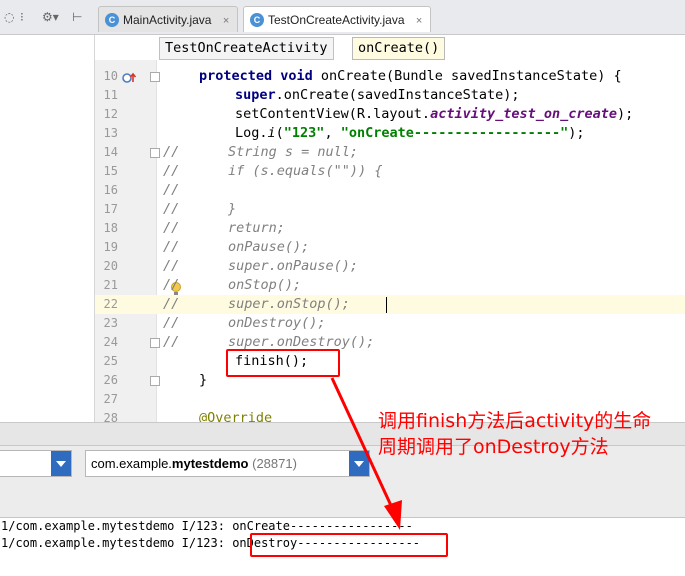 The width and height of the screenshot is (685, 576). What do you see at coordinates (9, 17) in the screenshot?
I see `sync-icon: ◌` at bounding box center [9, 17].